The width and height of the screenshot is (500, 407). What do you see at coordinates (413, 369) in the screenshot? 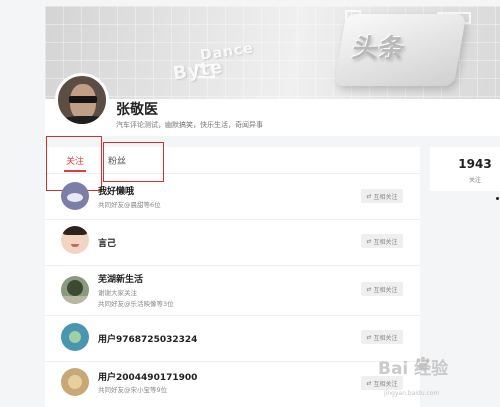
I see `watermark-brand: Bai 经验` at bounding box center [413, 369].